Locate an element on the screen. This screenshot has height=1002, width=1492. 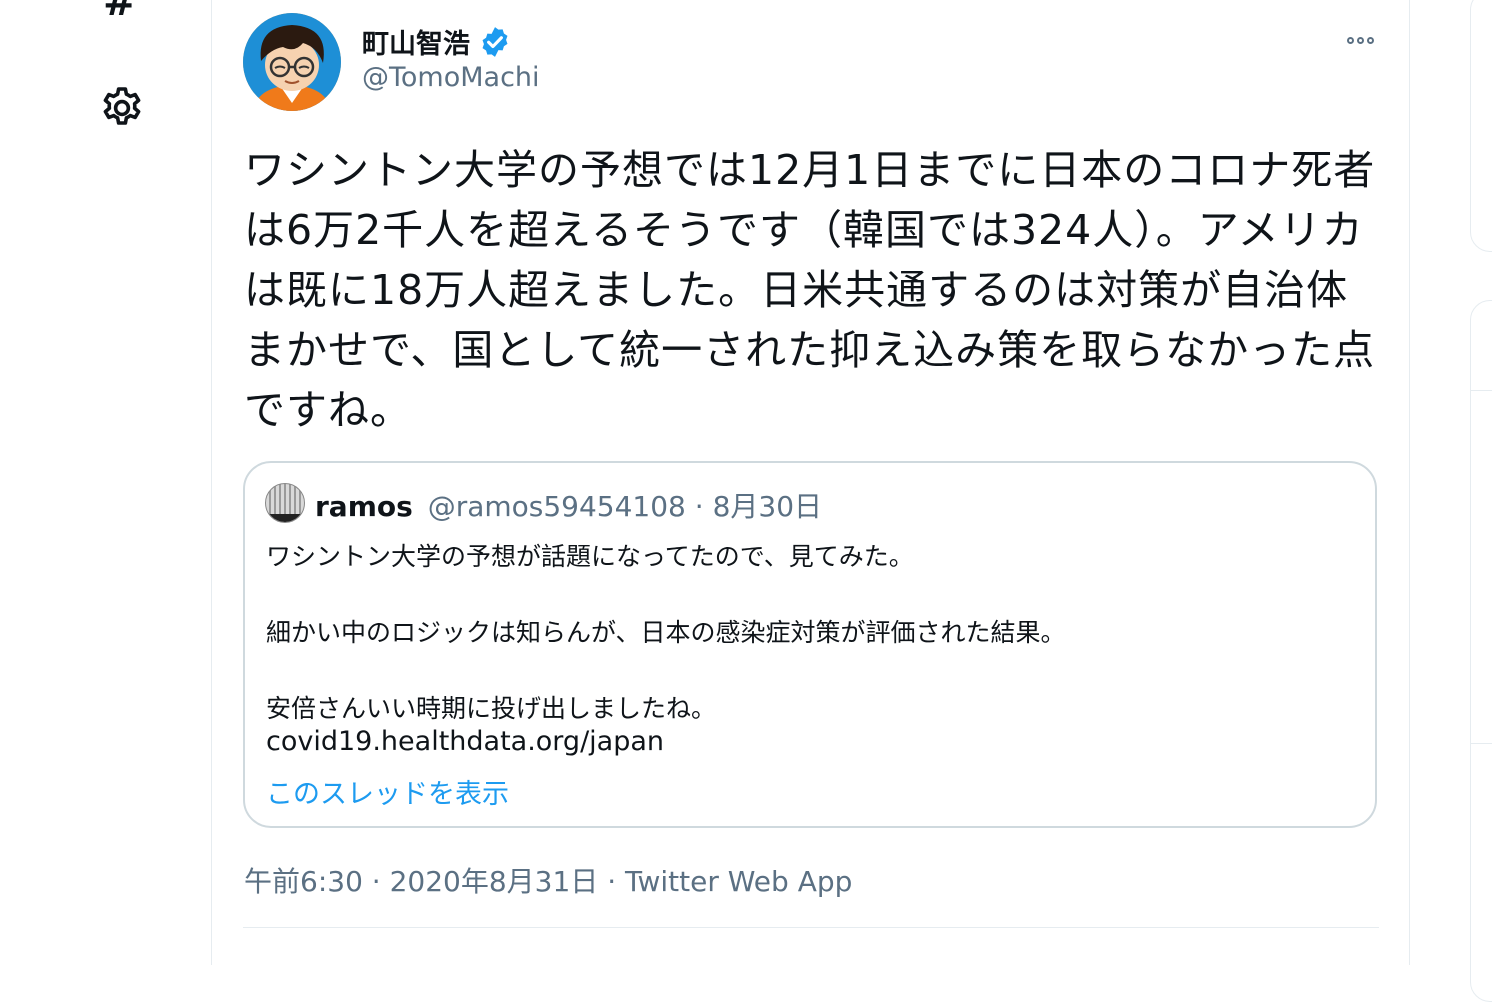
quoted-tweet-header: ramos @ramos59454108 · 8月30日 is located at coordinates (568, 505).